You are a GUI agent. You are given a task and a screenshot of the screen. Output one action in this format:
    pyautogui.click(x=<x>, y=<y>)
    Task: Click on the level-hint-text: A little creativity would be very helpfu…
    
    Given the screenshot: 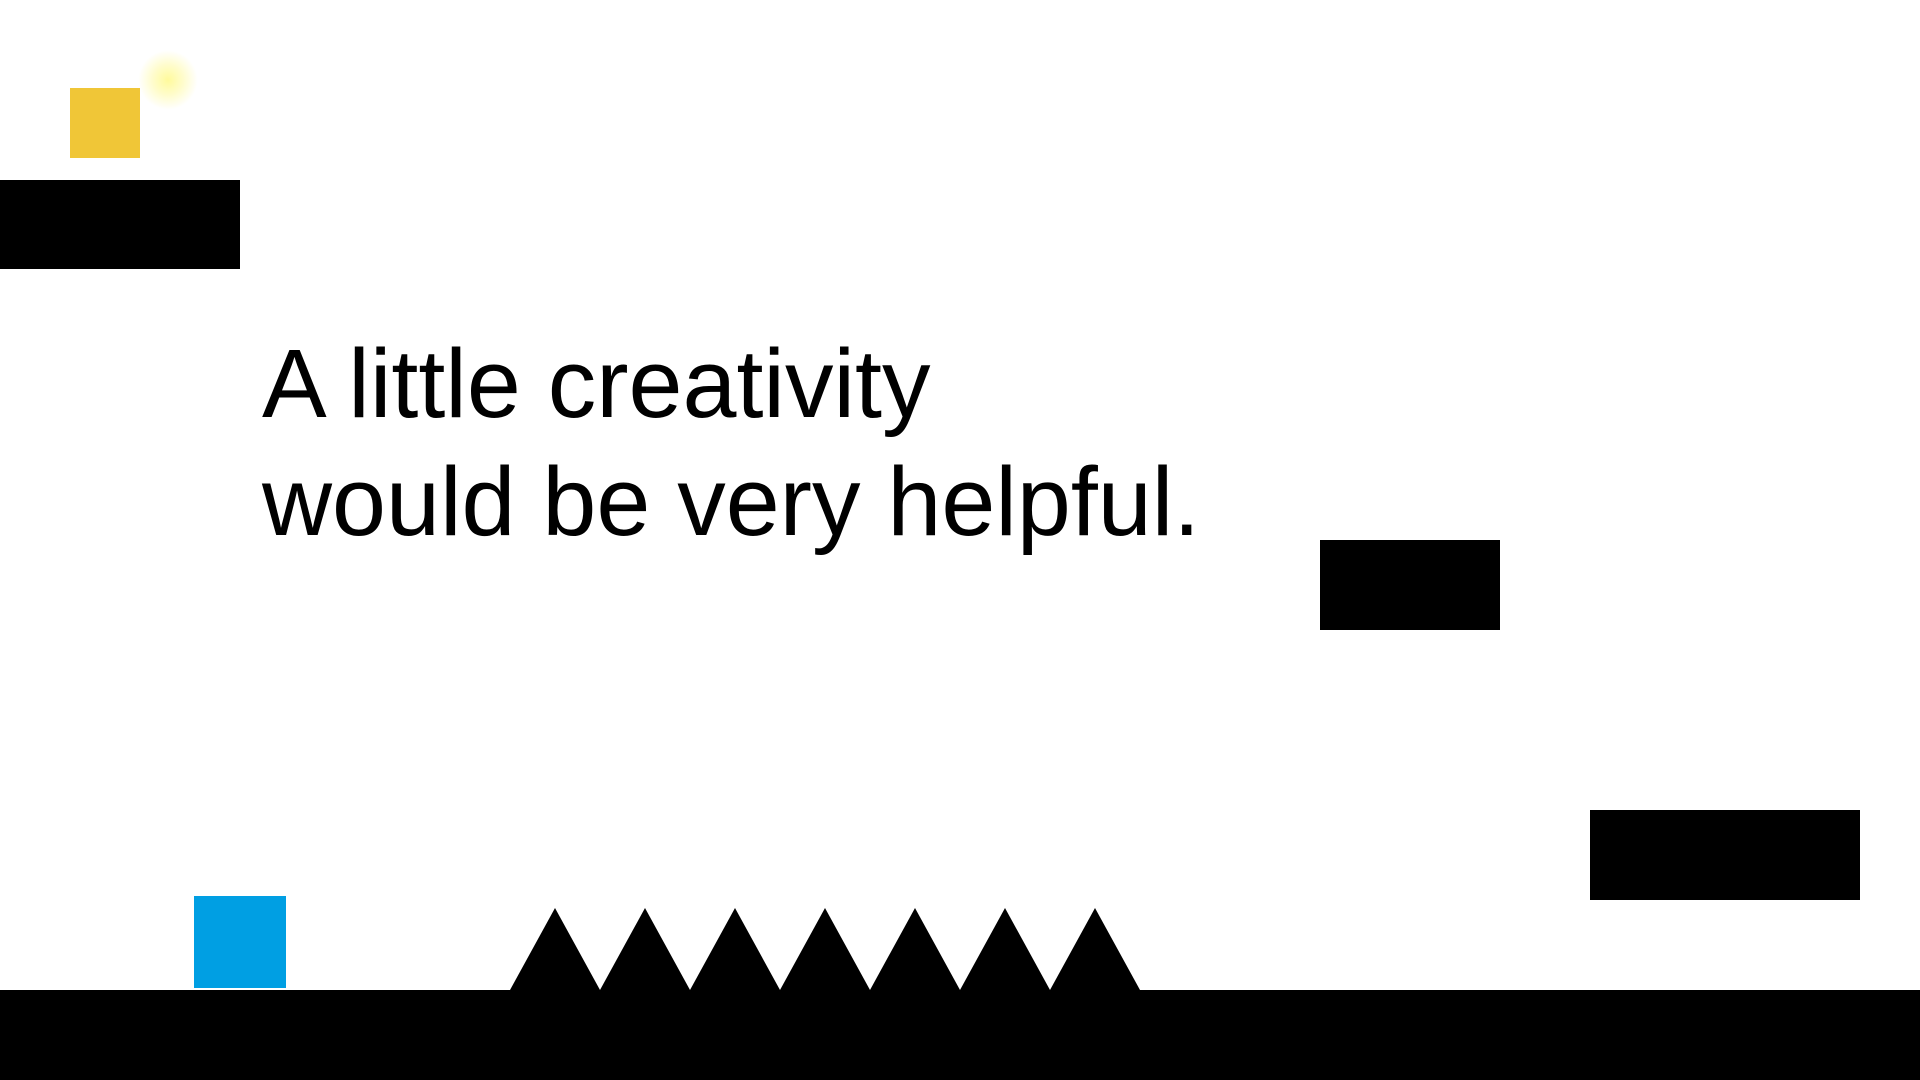 What is the action you would take?
    pyautogui.click(x=731, y=443)
    